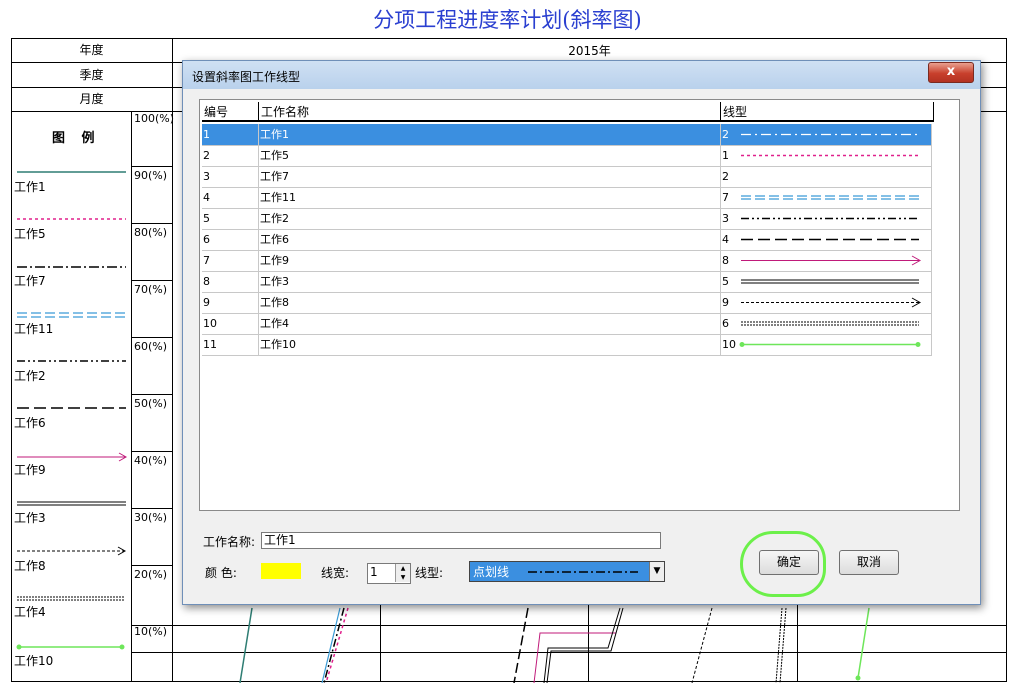 Image resolution: width=1015 pixels, height=693 pixels. What do you see at coordinates (402, 577) in the screenshot?
I see `spin-down-icon: ▼` at bounding box center [402, 577].